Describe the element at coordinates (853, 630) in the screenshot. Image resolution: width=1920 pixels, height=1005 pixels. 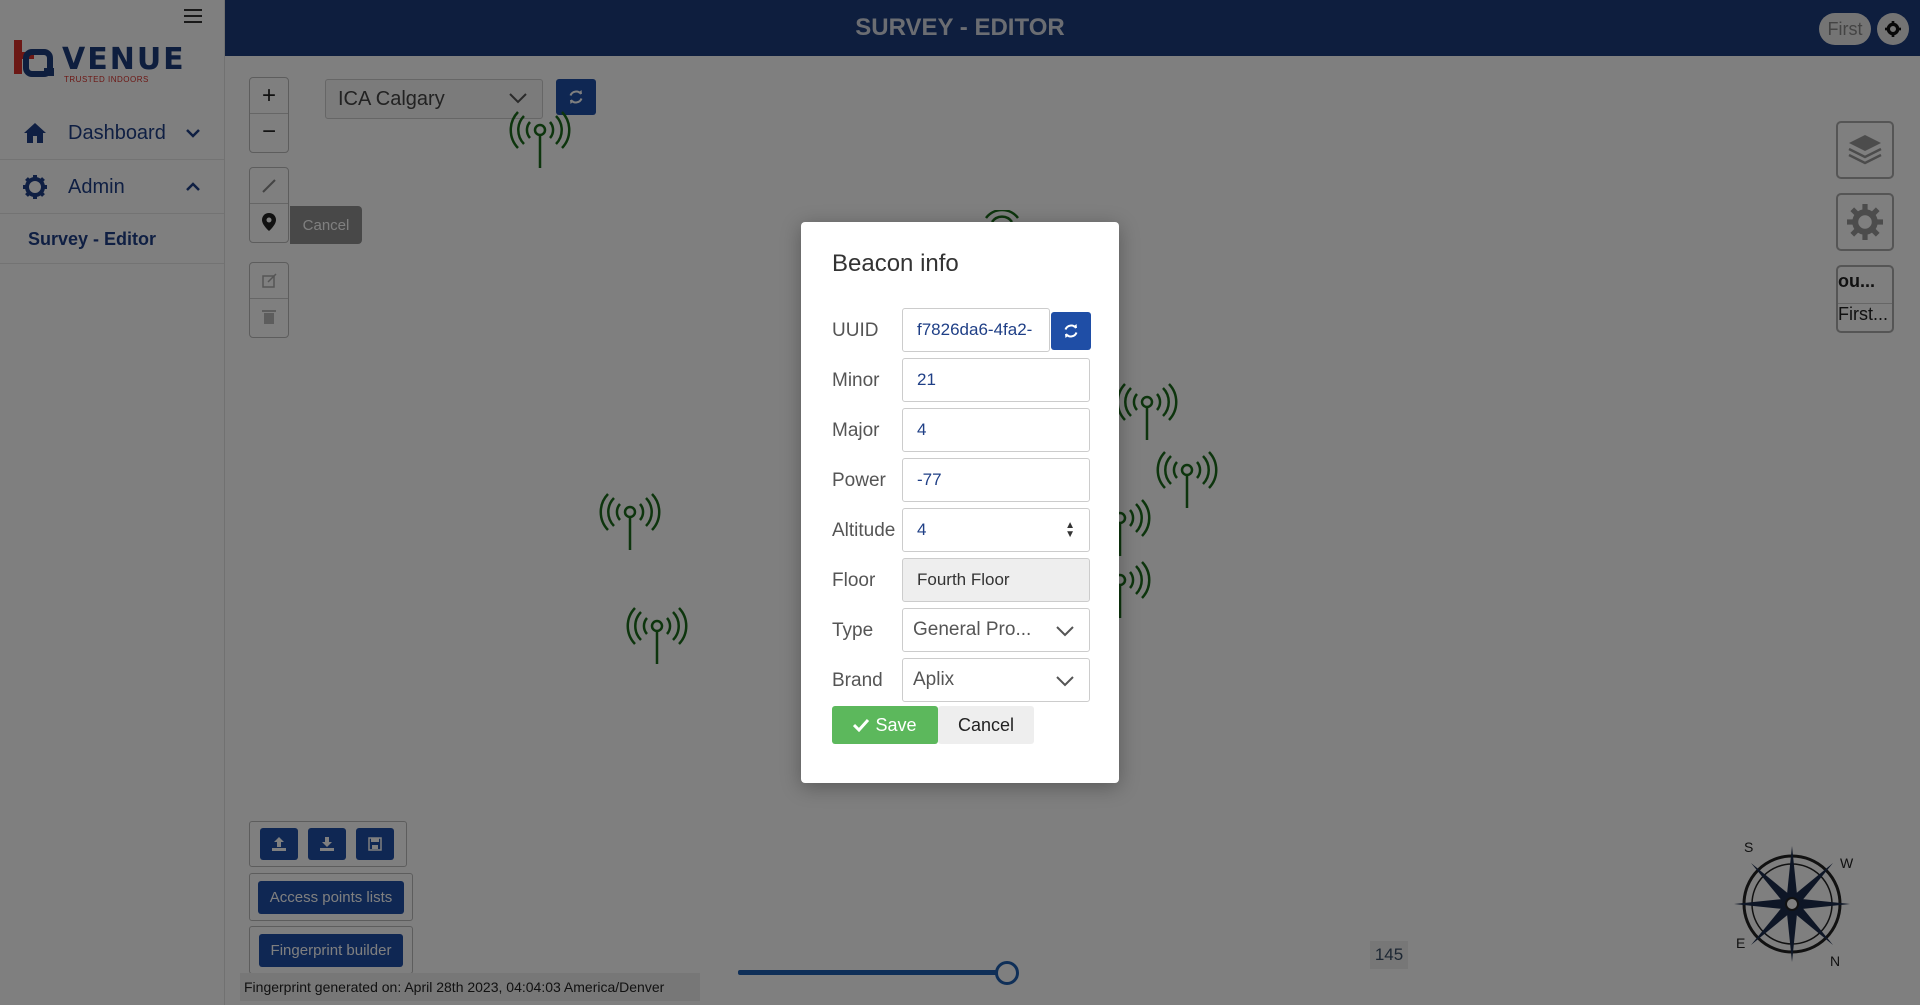
I see `type-label: Type` at that location.